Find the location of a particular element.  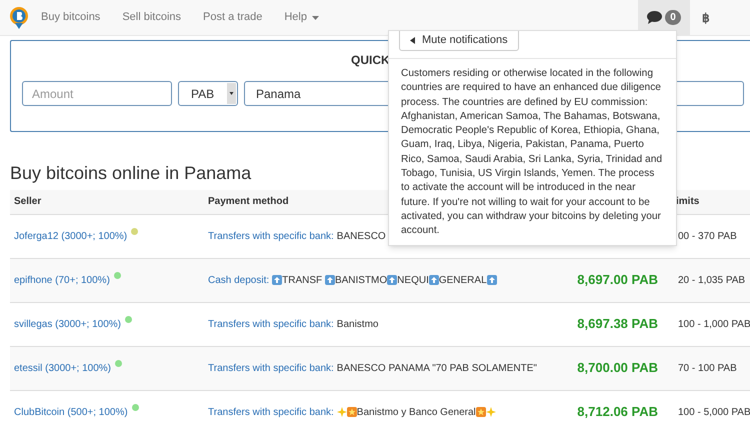

trade-limits: 100 - 5,000 PAB is located at coordinates (714, 412).